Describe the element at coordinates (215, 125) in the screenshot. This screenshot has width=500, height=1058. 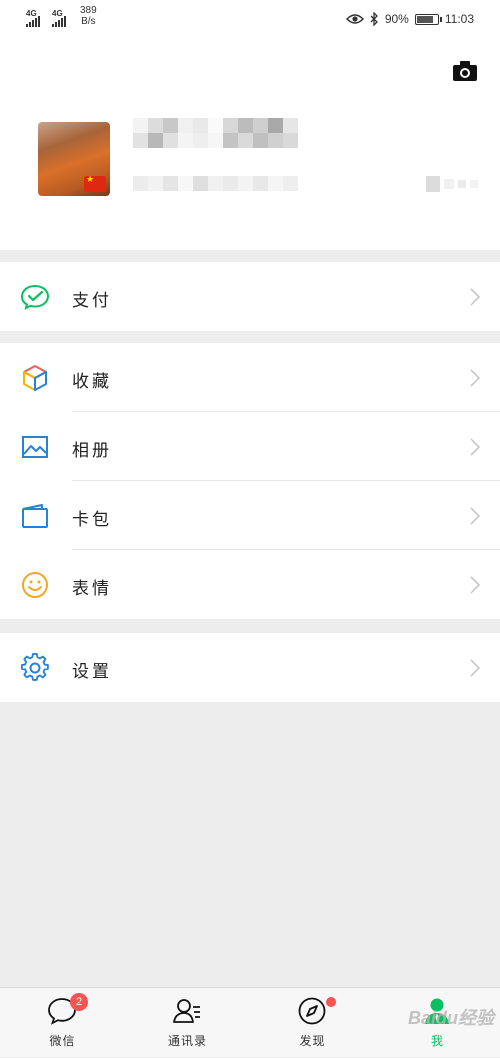
I see `nickname-pixelated` at that location.